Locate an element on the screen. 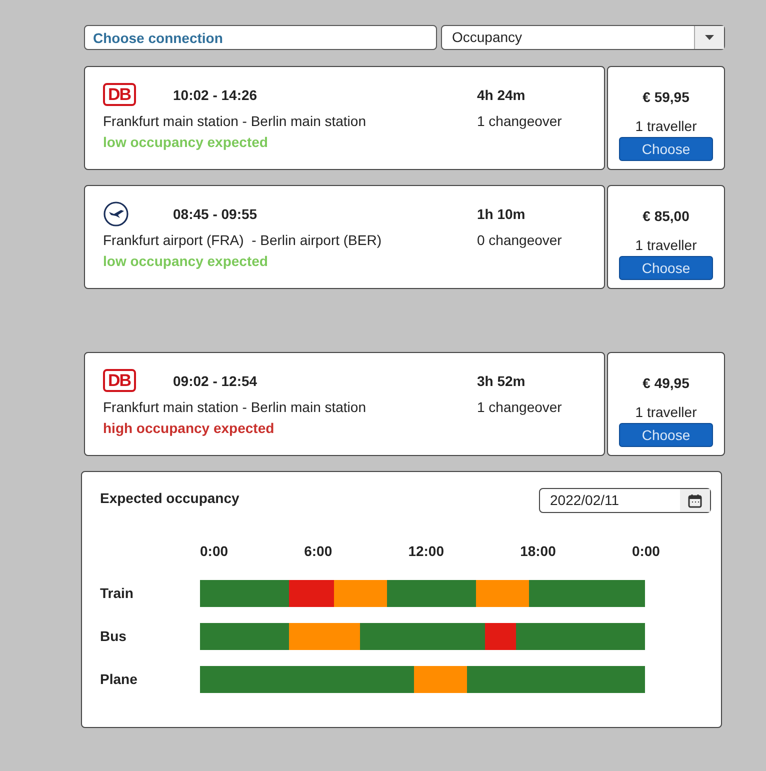  hour-label: 18:00 is located at coordinates (538, 551).